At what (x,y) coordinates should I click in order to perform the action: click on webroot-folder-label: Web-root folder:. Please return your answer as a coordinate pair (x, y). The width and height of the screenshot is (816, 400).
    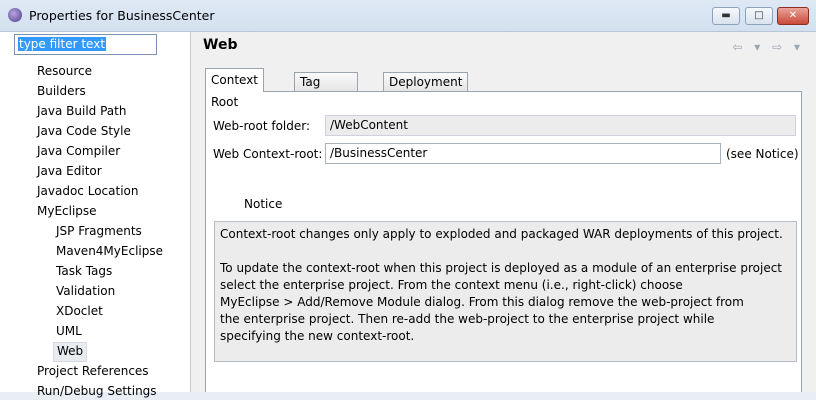
    Looking at the image, I should click on (262, 126).